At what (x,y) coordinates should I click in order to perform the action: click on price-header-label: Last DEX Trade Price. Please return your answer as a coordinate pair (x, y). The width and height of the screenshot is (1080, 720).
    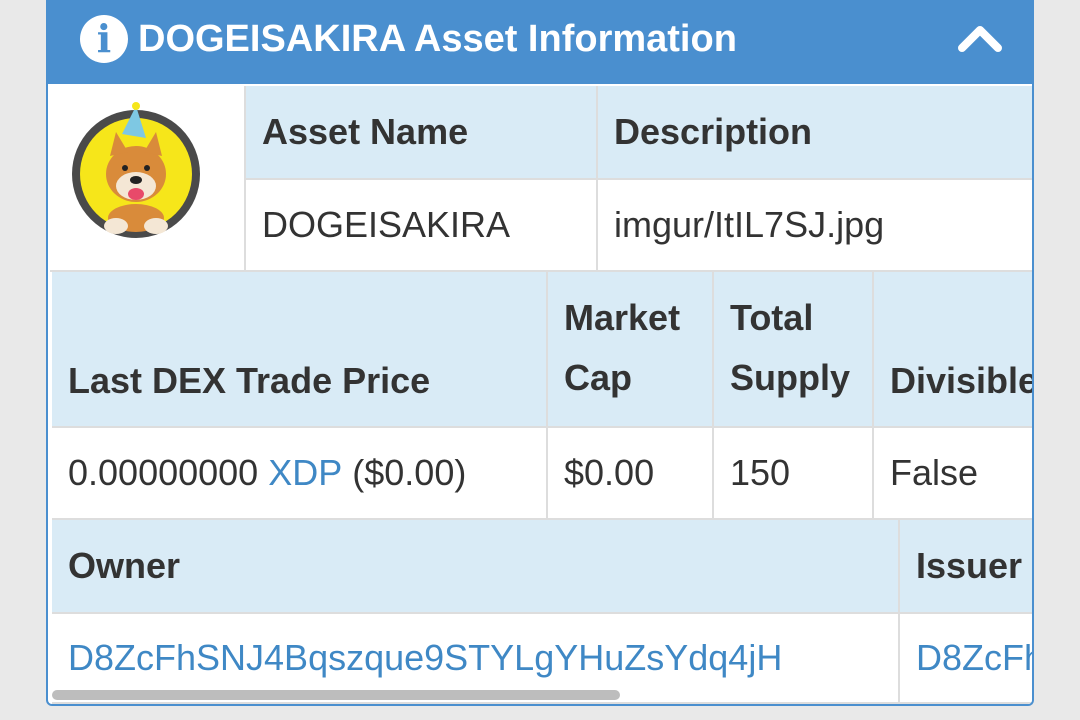
    Looking at the image, I should click on (249, 380).